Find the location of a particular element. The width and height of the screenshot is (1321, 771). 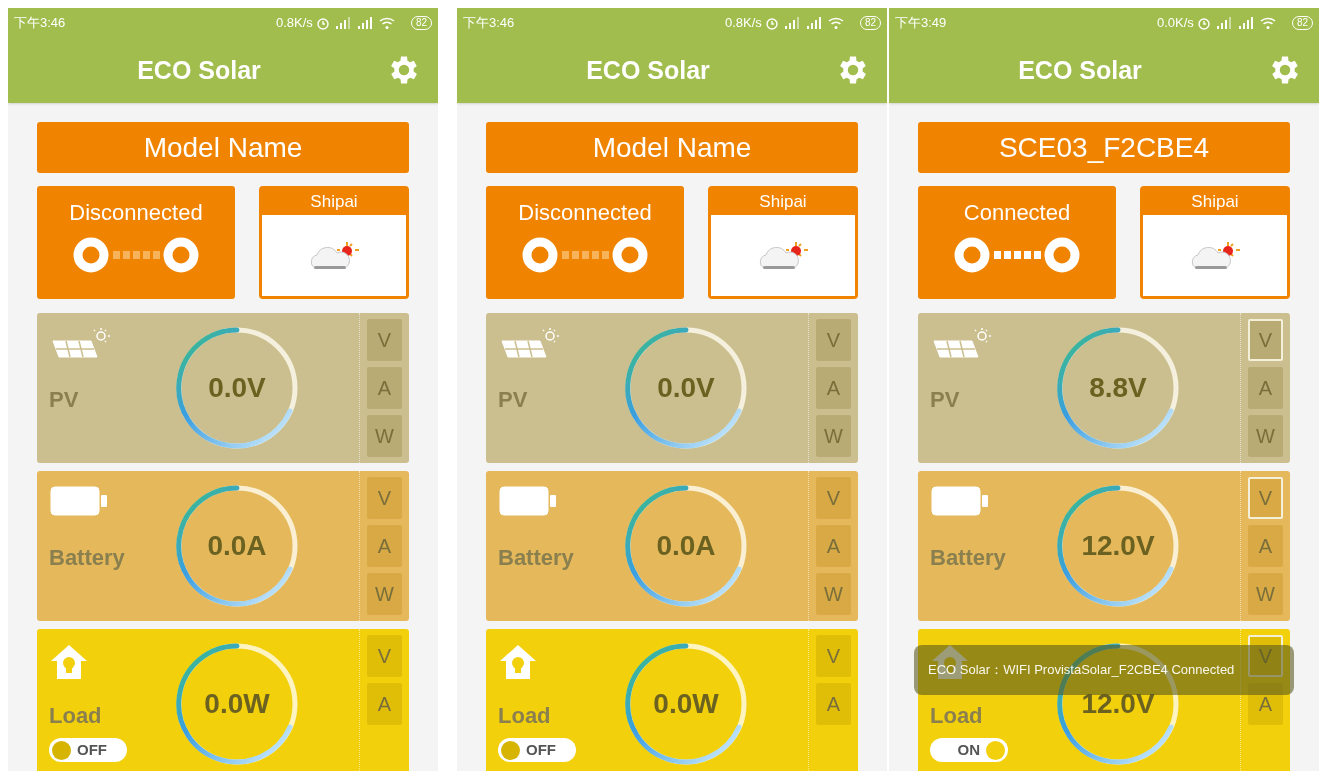

load-switch: ON is located at coordinates (969, 750).